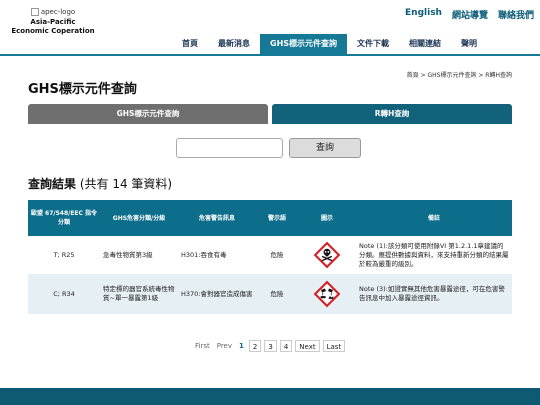  Describe the element at coordinates (325, 148) in the screenshot. I see `search-button: 查詢` at that location.